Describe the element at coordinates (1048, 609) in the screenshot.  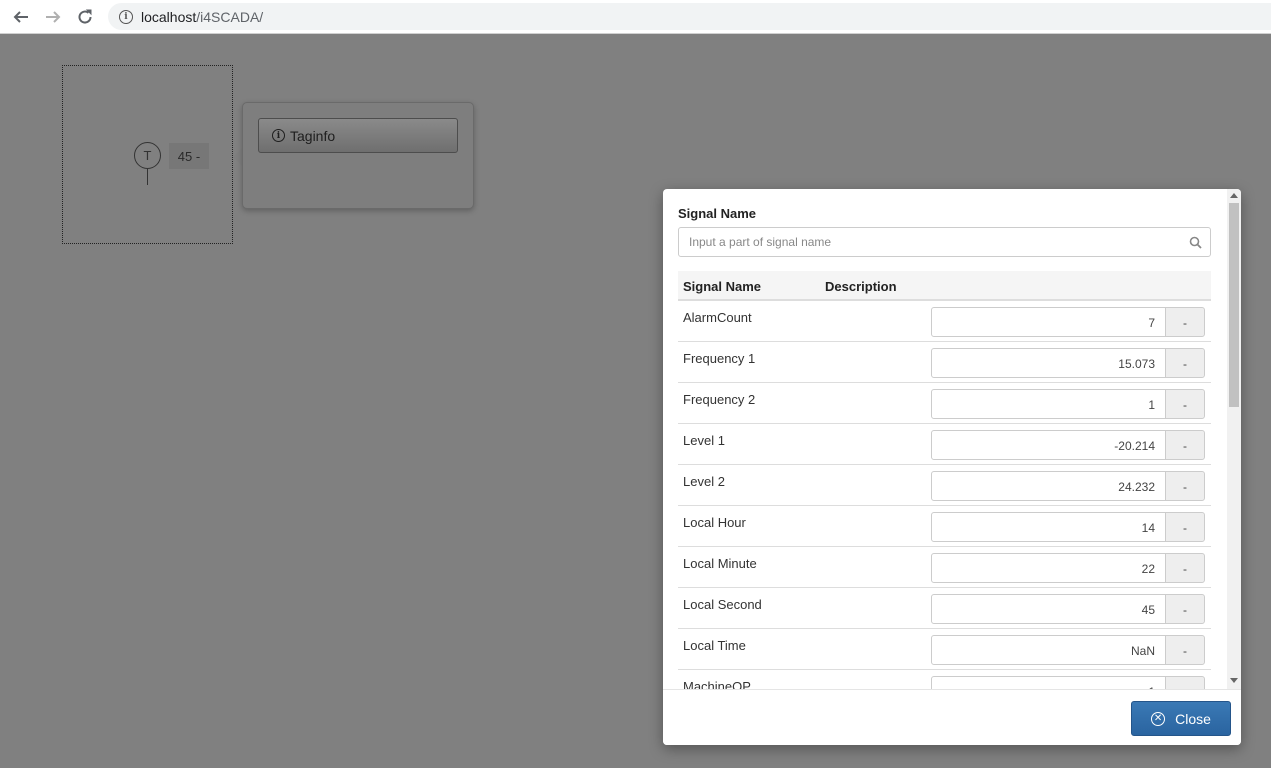
I see `row-value-input: 45` at that location.